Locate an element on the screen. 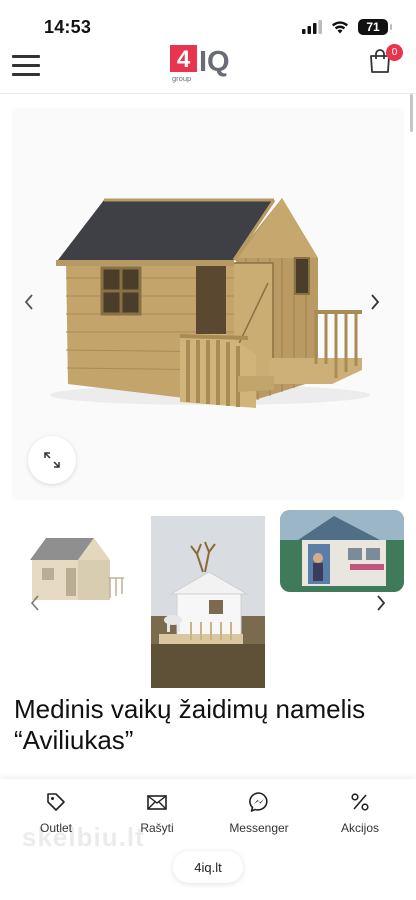 The width and height of the screenshot is (416, 900). status-icons: 71 is located at coordinates (347, 27).